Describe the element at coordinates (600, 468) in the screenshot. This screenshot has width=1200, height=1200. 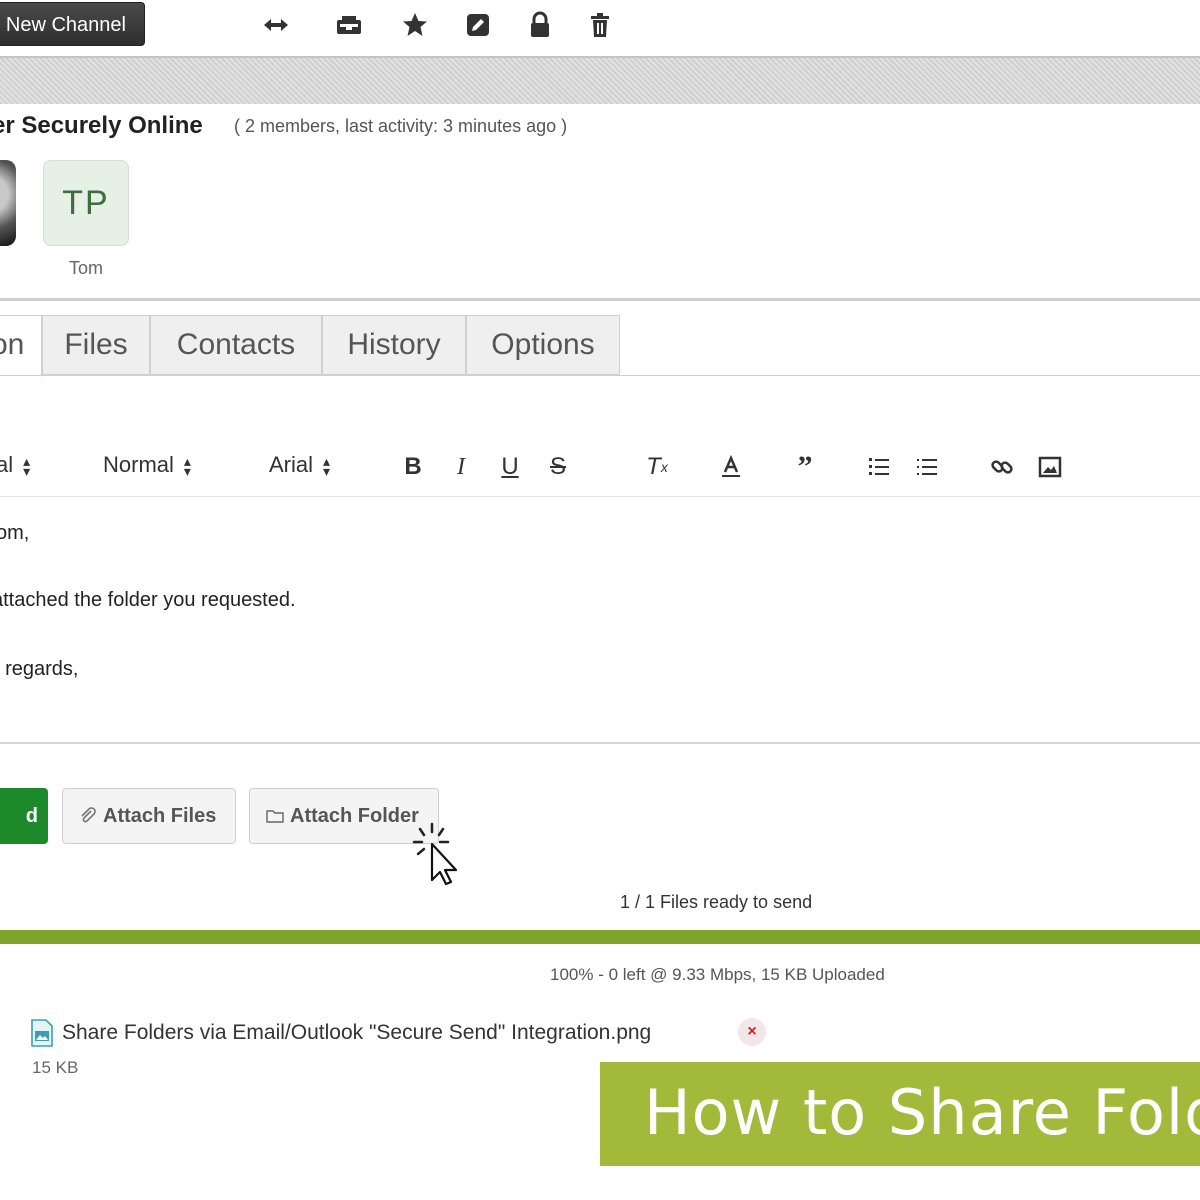
I see `editor-toolbar: al ▴ ▾ Normal ▴ ▾ Arial ▴ ▾ B I U S Tx ”` at that location.